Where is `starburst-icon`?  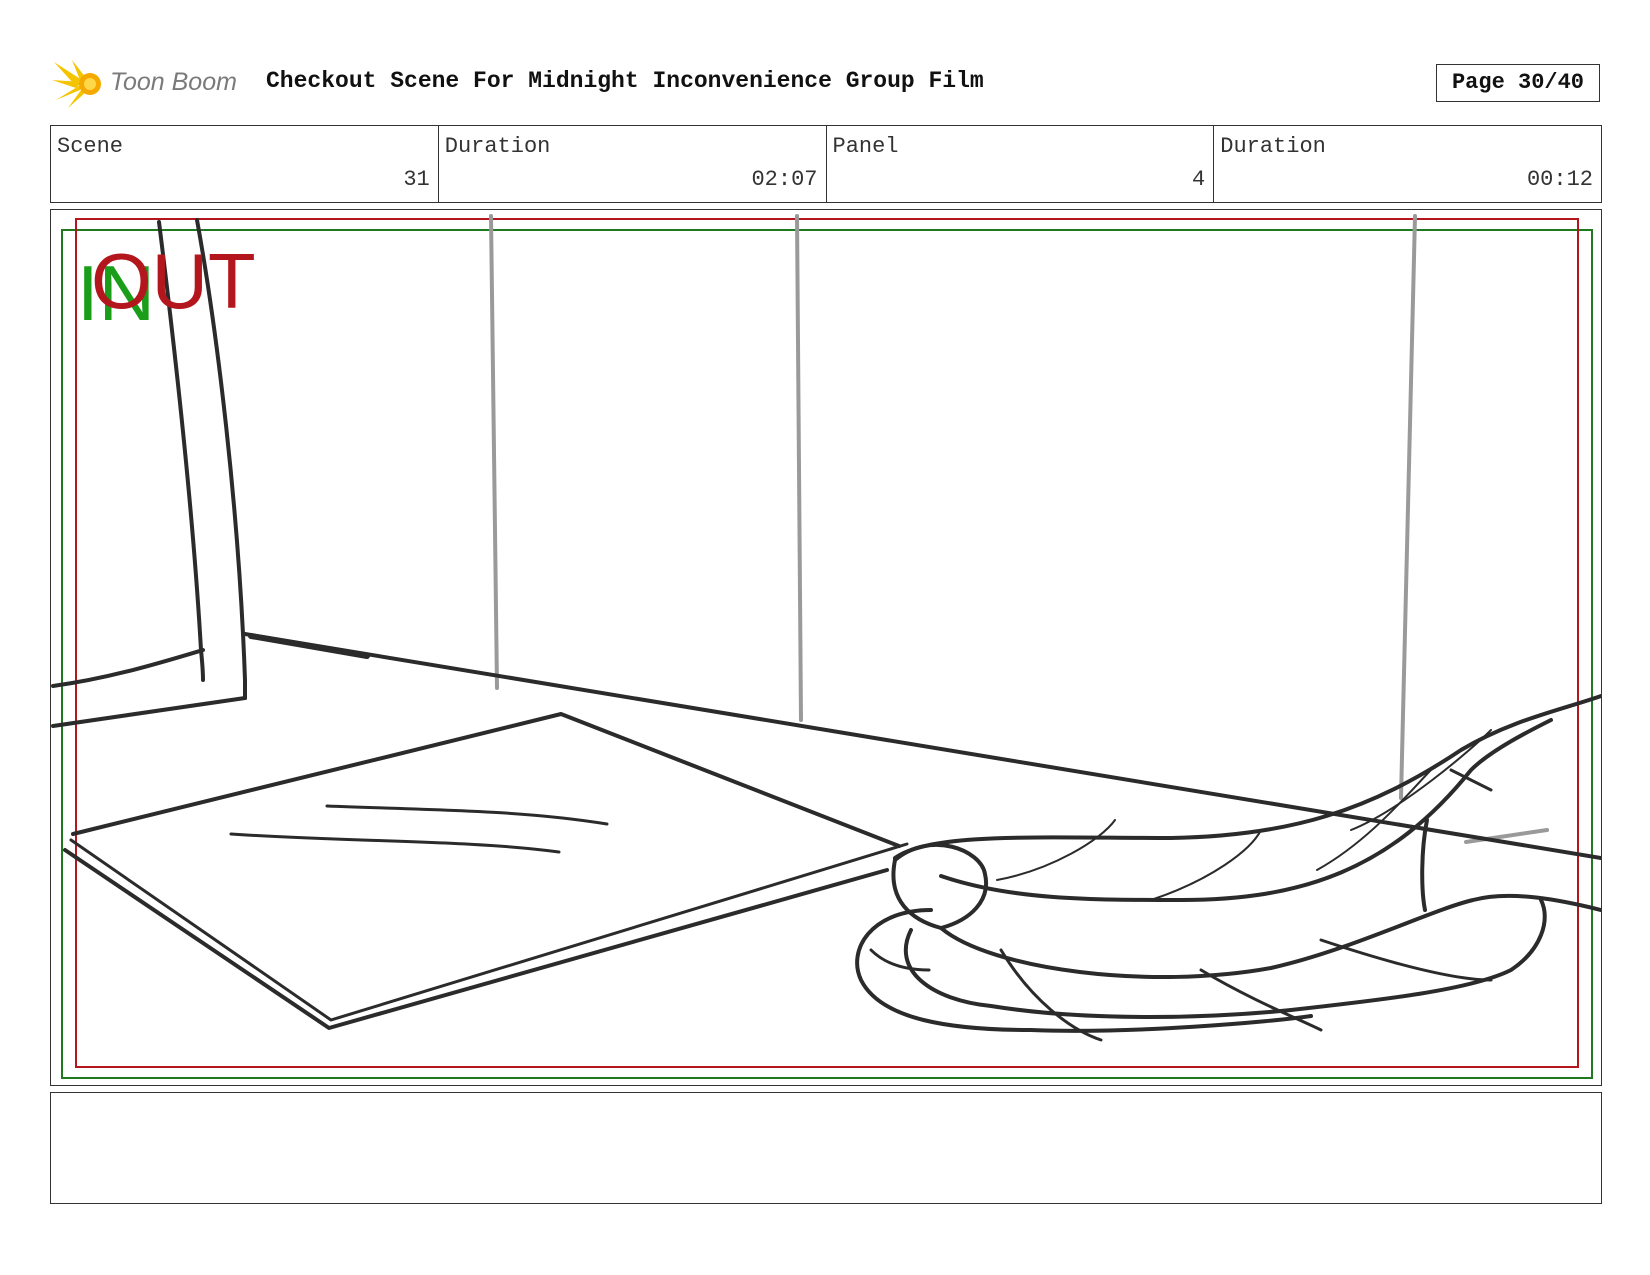
starburst-icon is located at coordinates (76, 84).